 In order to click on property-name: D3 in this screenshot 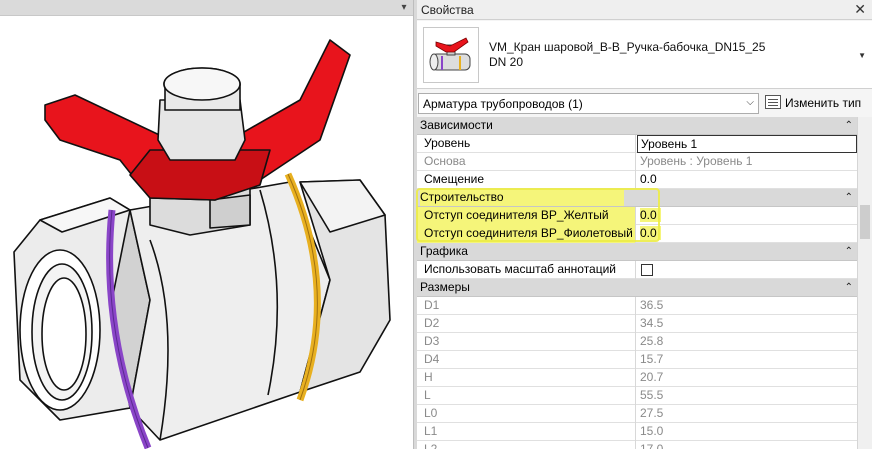, I will do `click(526, 342)`.